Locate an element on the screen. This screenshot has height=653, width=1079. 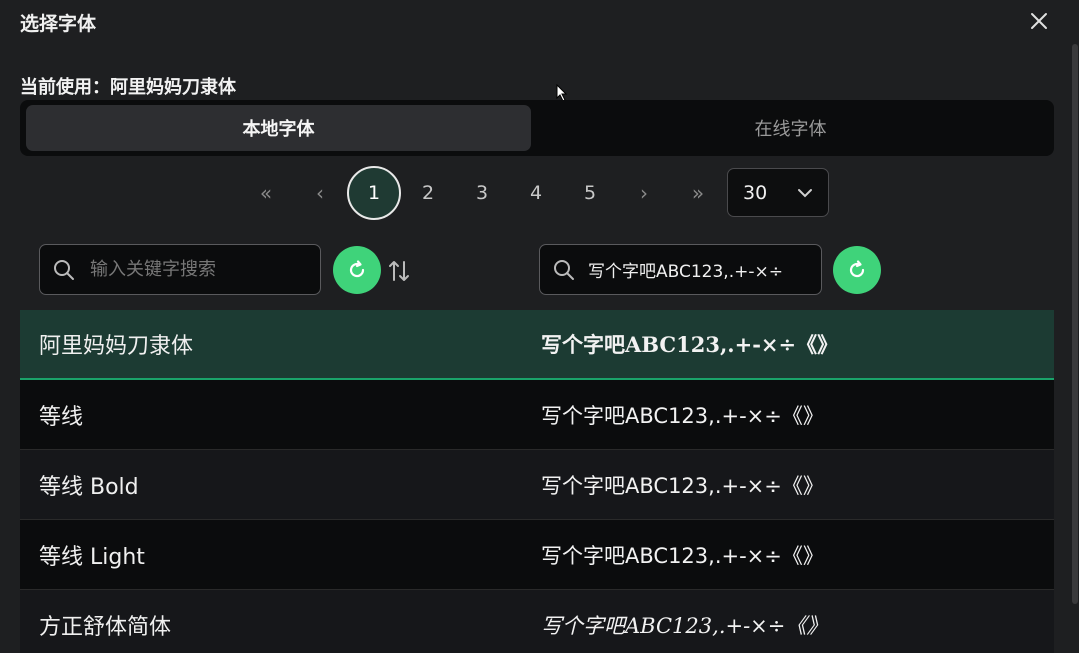
refresh-list-button is located at coordinates (357, 270).